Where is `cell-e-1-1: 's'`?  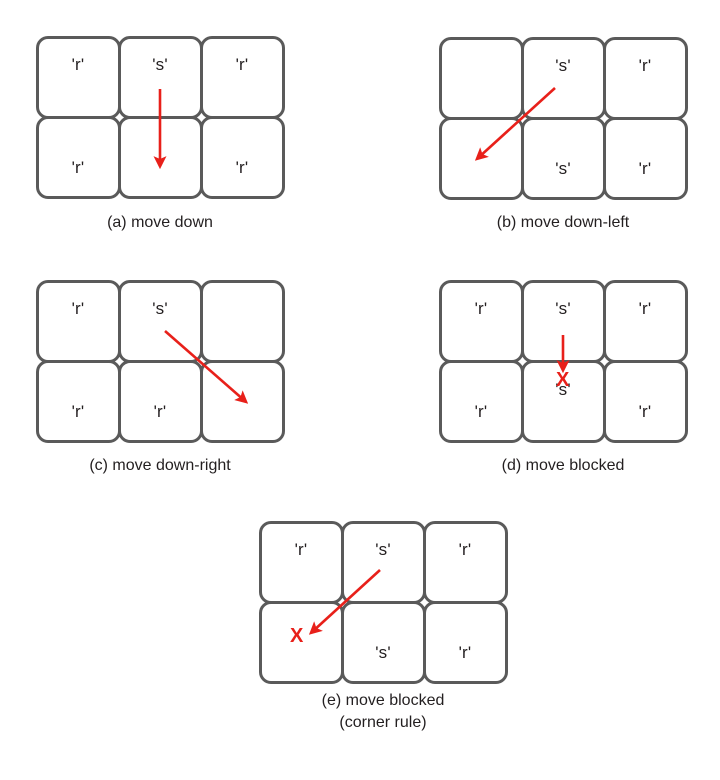
cell-e-1-1: 's' is located at coordinates (383, 642).